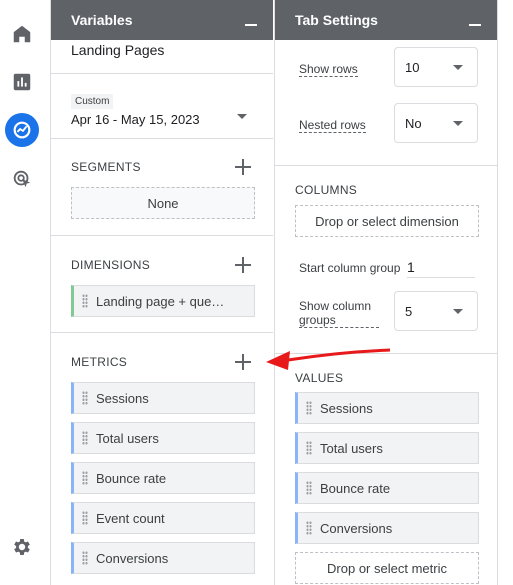 The height and width of the screenshot is (585, 513). I want to click on metric-label: Conversions, so click(132, 558).